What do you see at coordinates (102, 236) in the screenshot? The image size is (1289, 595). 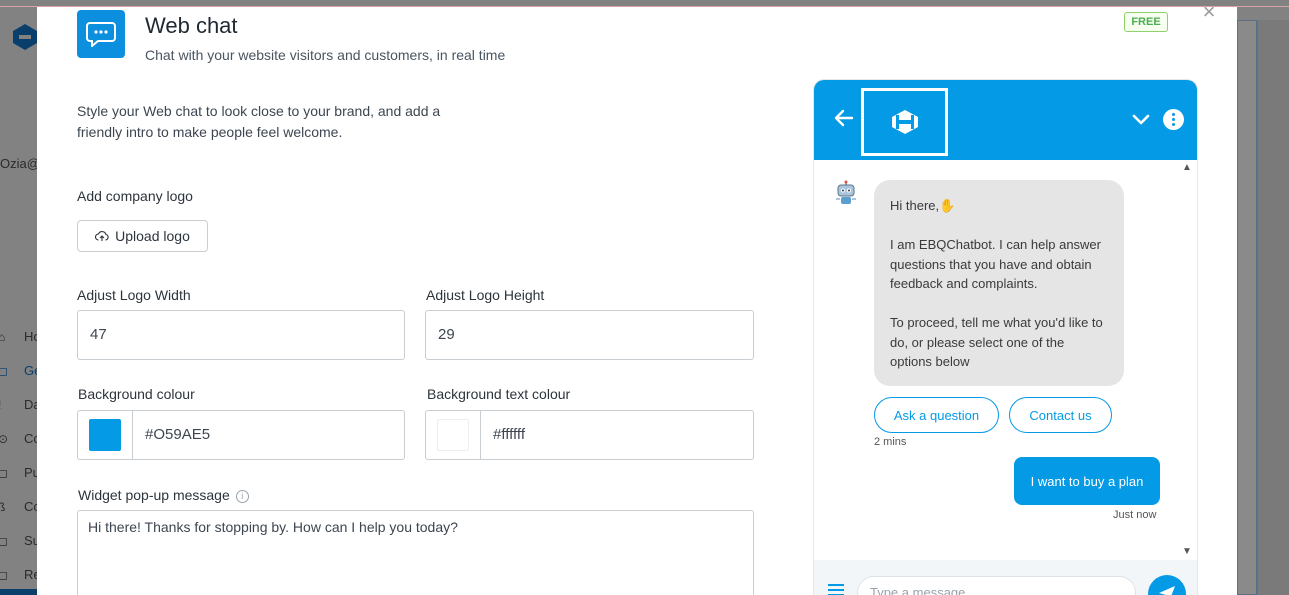 I see `cloud-upload-icon` at bounding box center [102, 236].